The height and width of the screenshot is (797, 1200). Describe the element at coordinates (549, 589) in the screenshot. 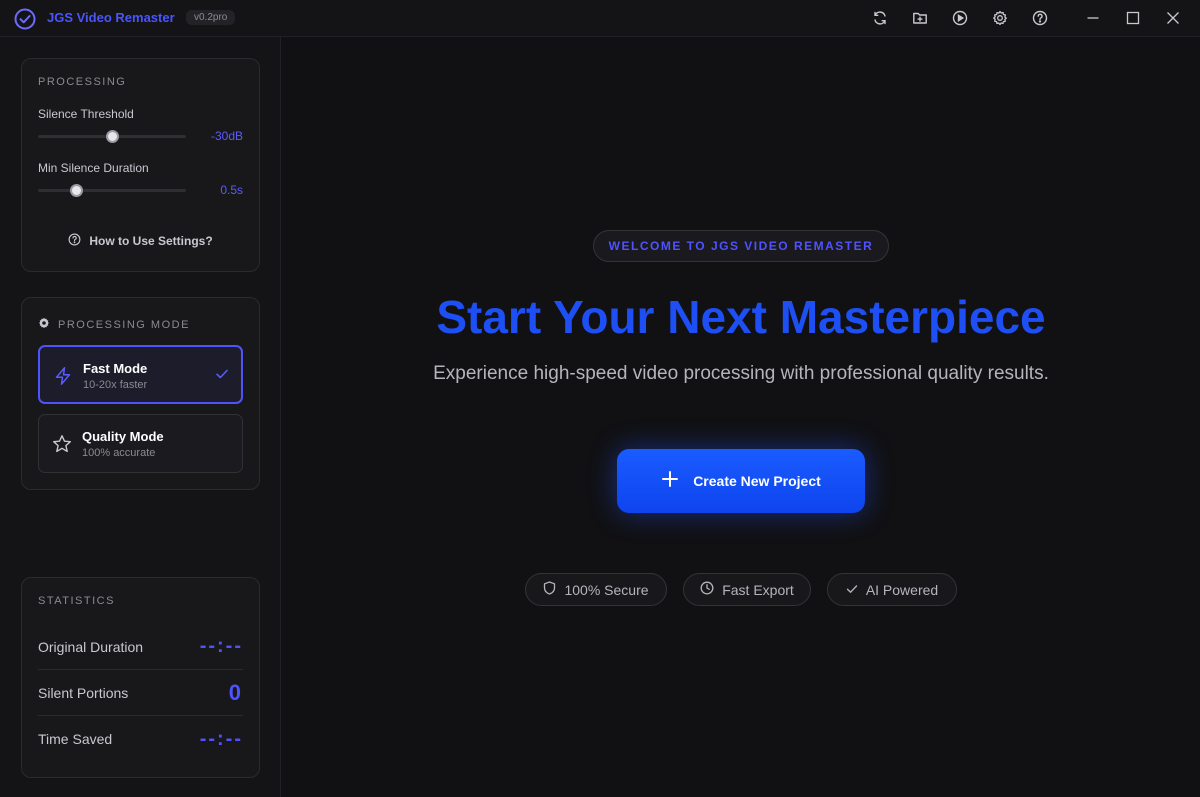

I see `shield-icon` at that location.